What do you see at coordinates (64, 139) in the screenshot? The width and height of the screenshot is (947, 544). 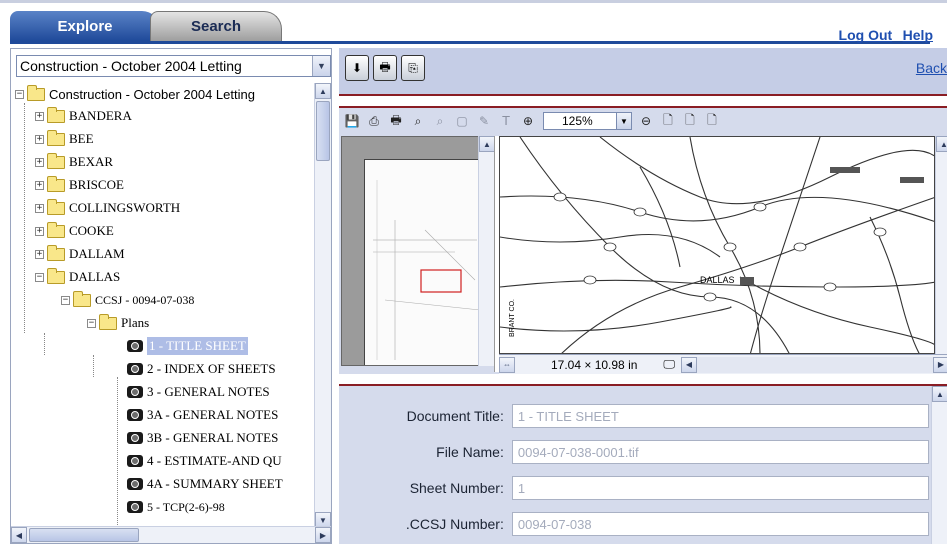 I see `tree-node-county: + BEE` at bounding box center [64, 139].